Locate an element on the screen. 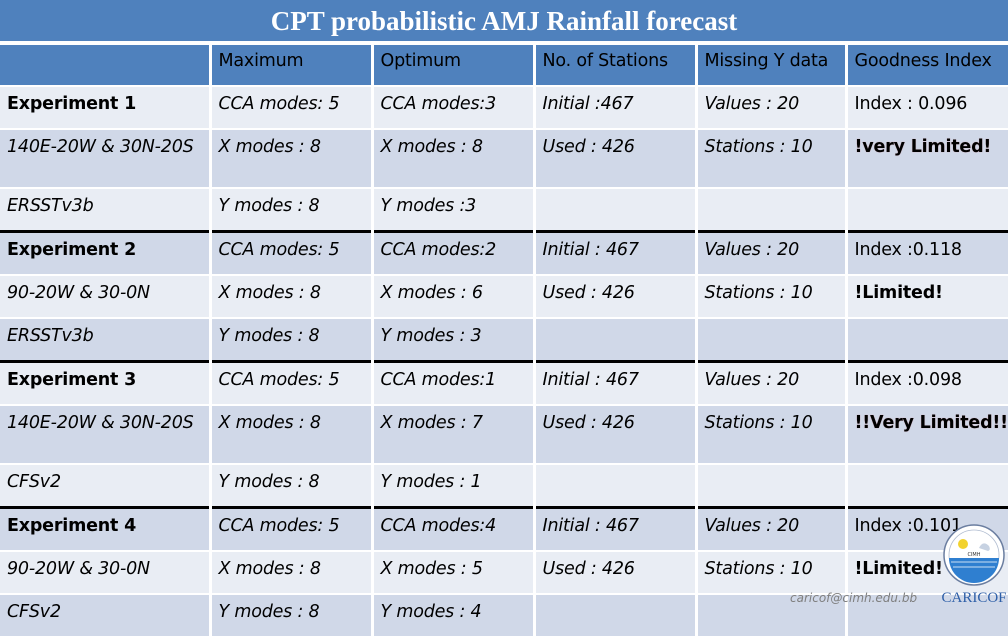 The image size is (1008, 636). experiment-2-row-dataset: ERSSTv3b Y modes : 8 Y modes : 3 is located at coordinates (504, 339).